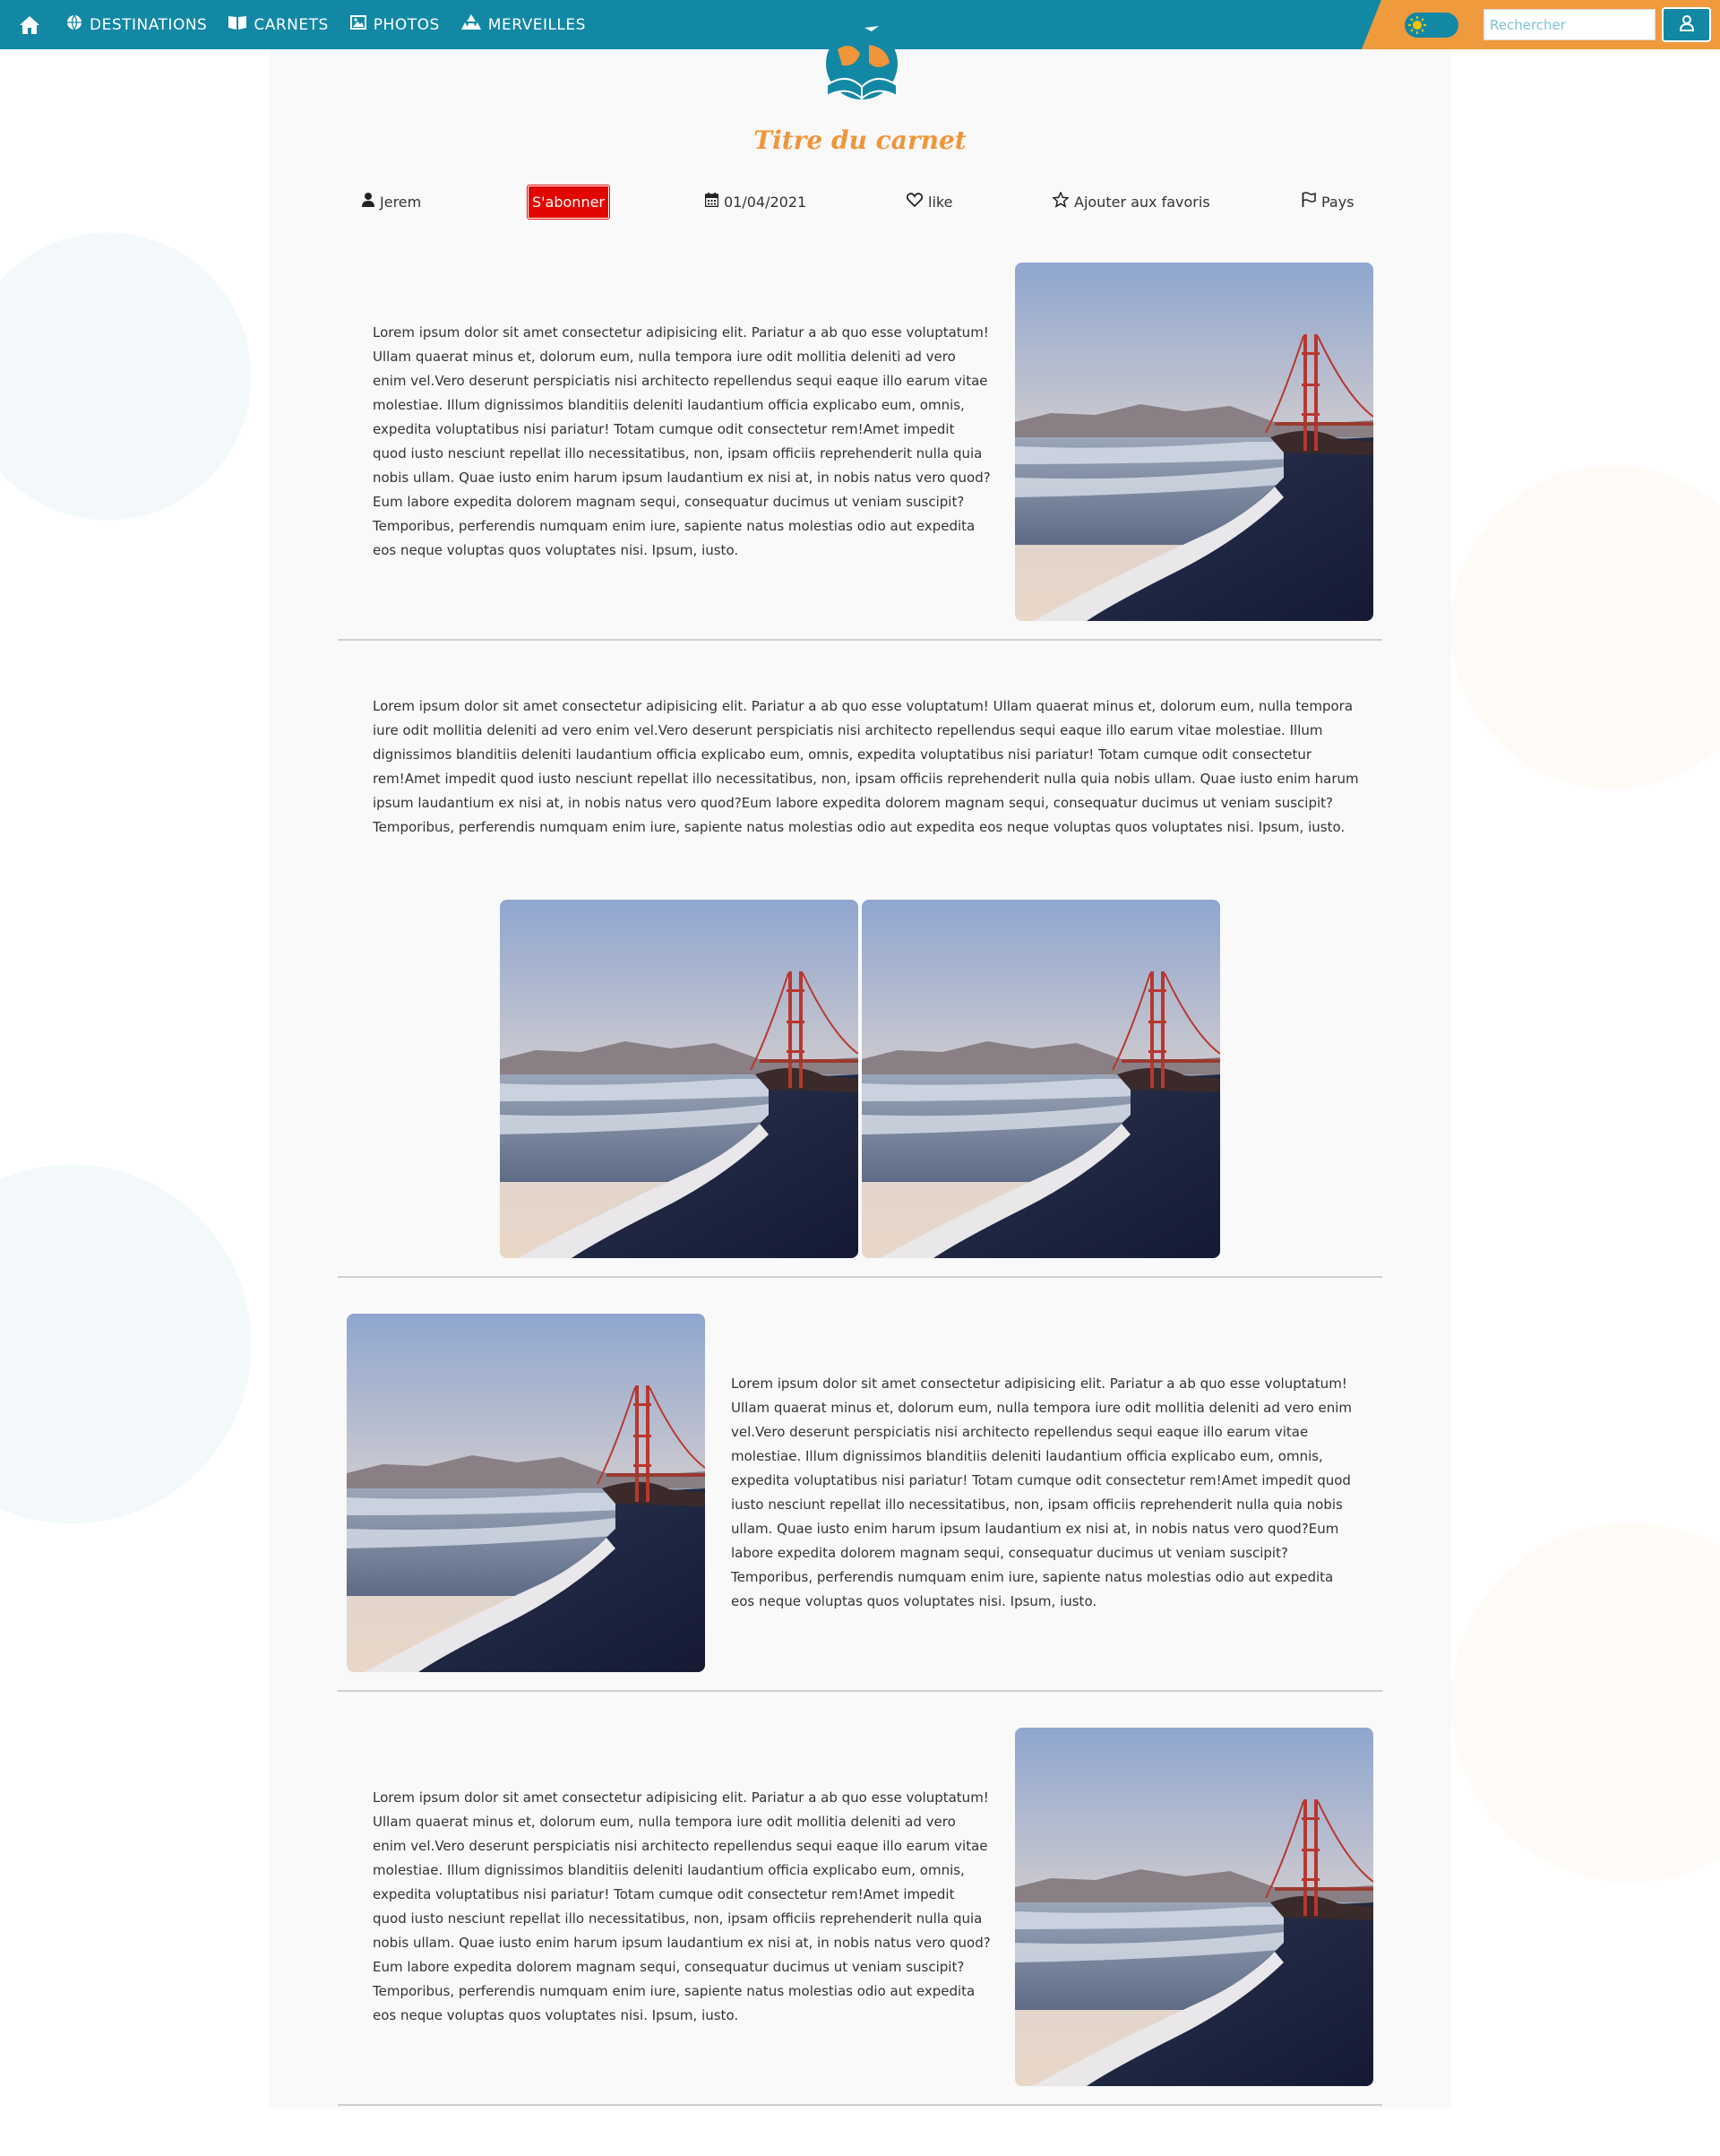  I want to click on home-icon, so click(30, 25).